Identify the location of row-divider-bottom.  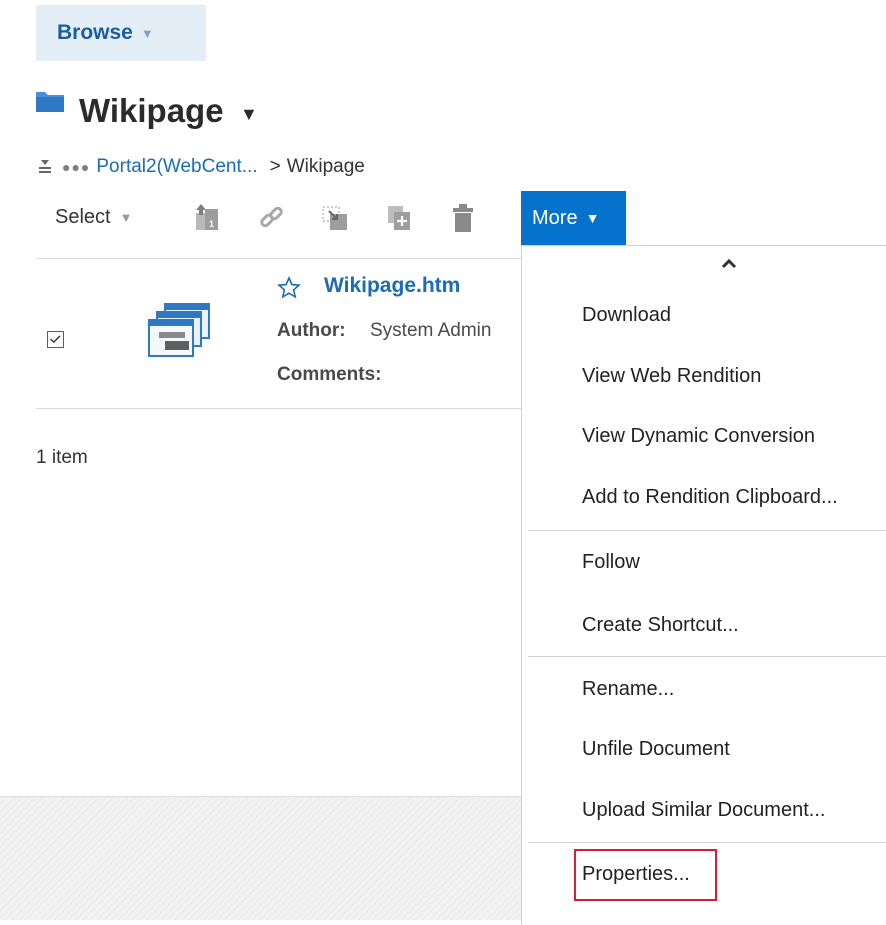
(281, 408).